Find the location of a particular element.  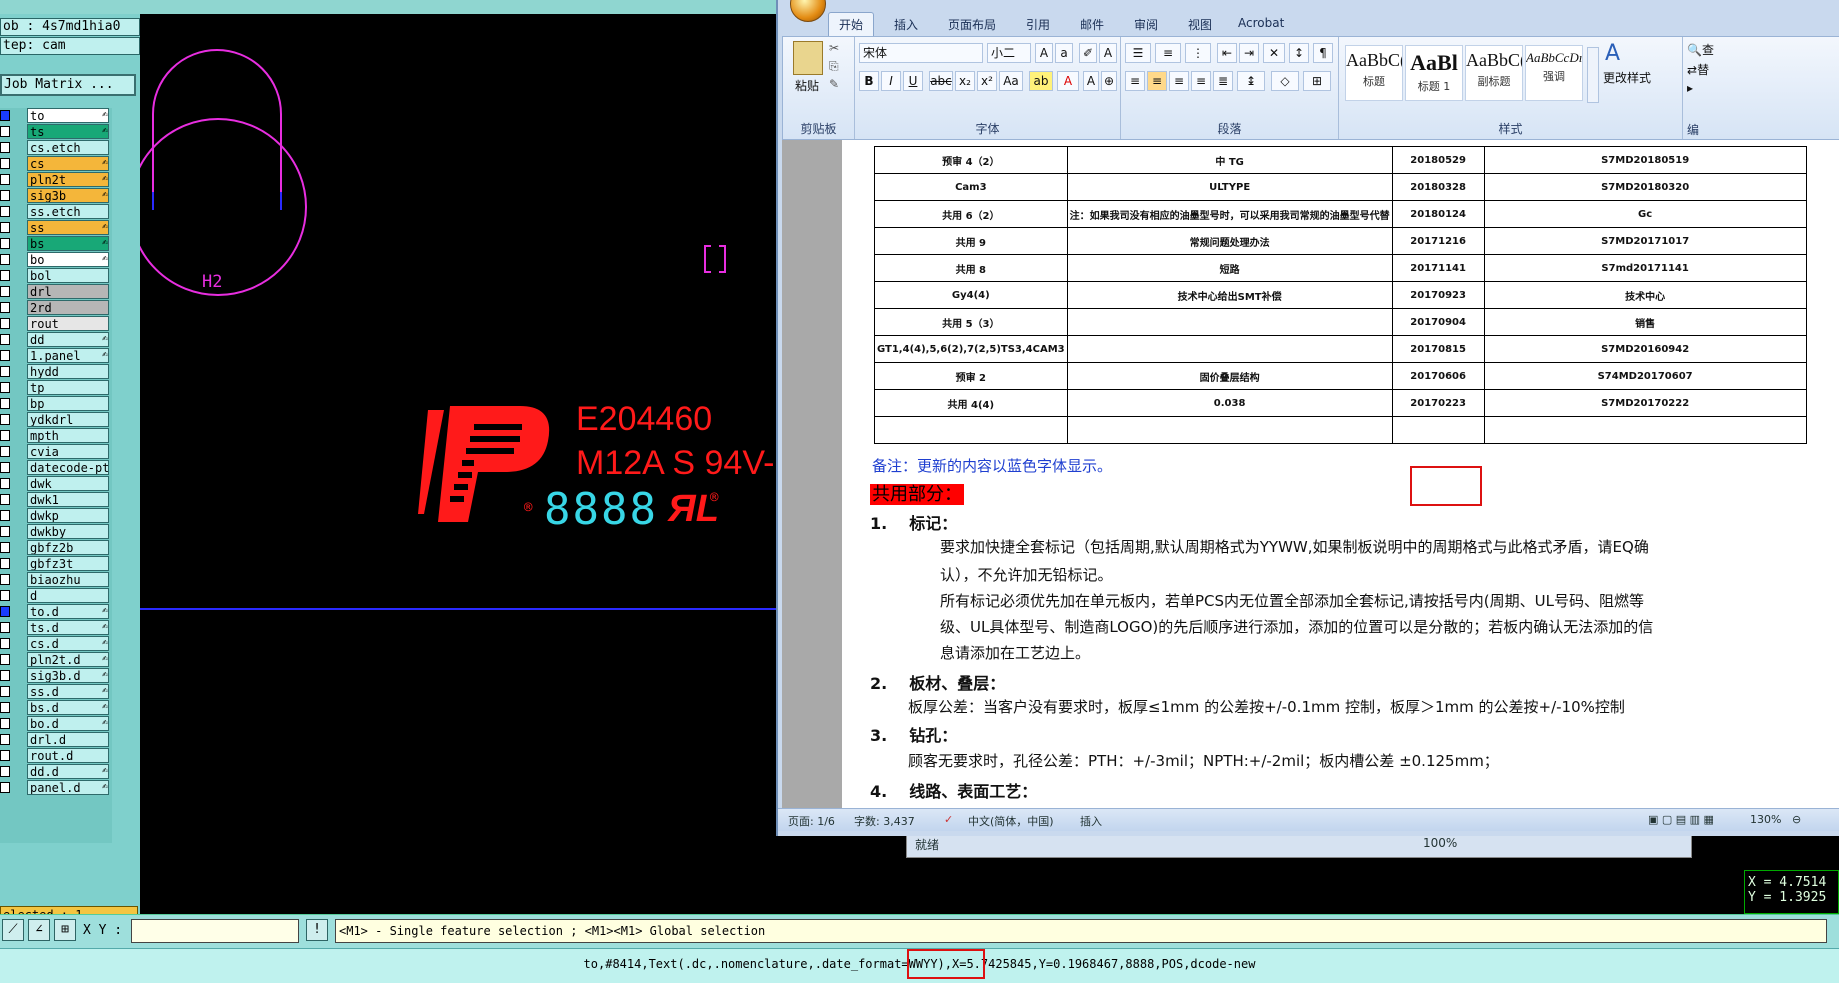

tab-mailings: 邮件 is located at coordinates (1092, 24).